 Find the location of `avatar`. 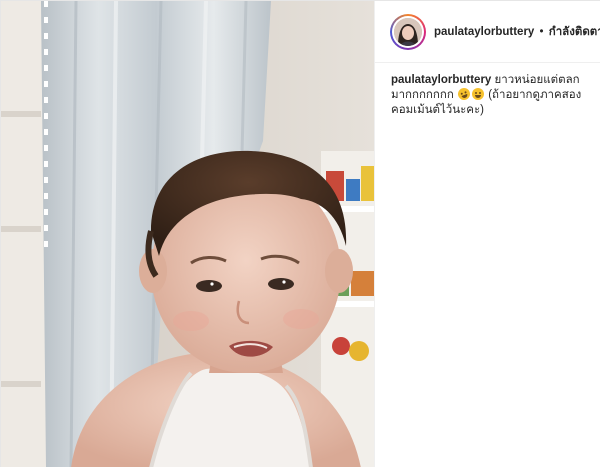

avatar is located at coordinates (408, 31).